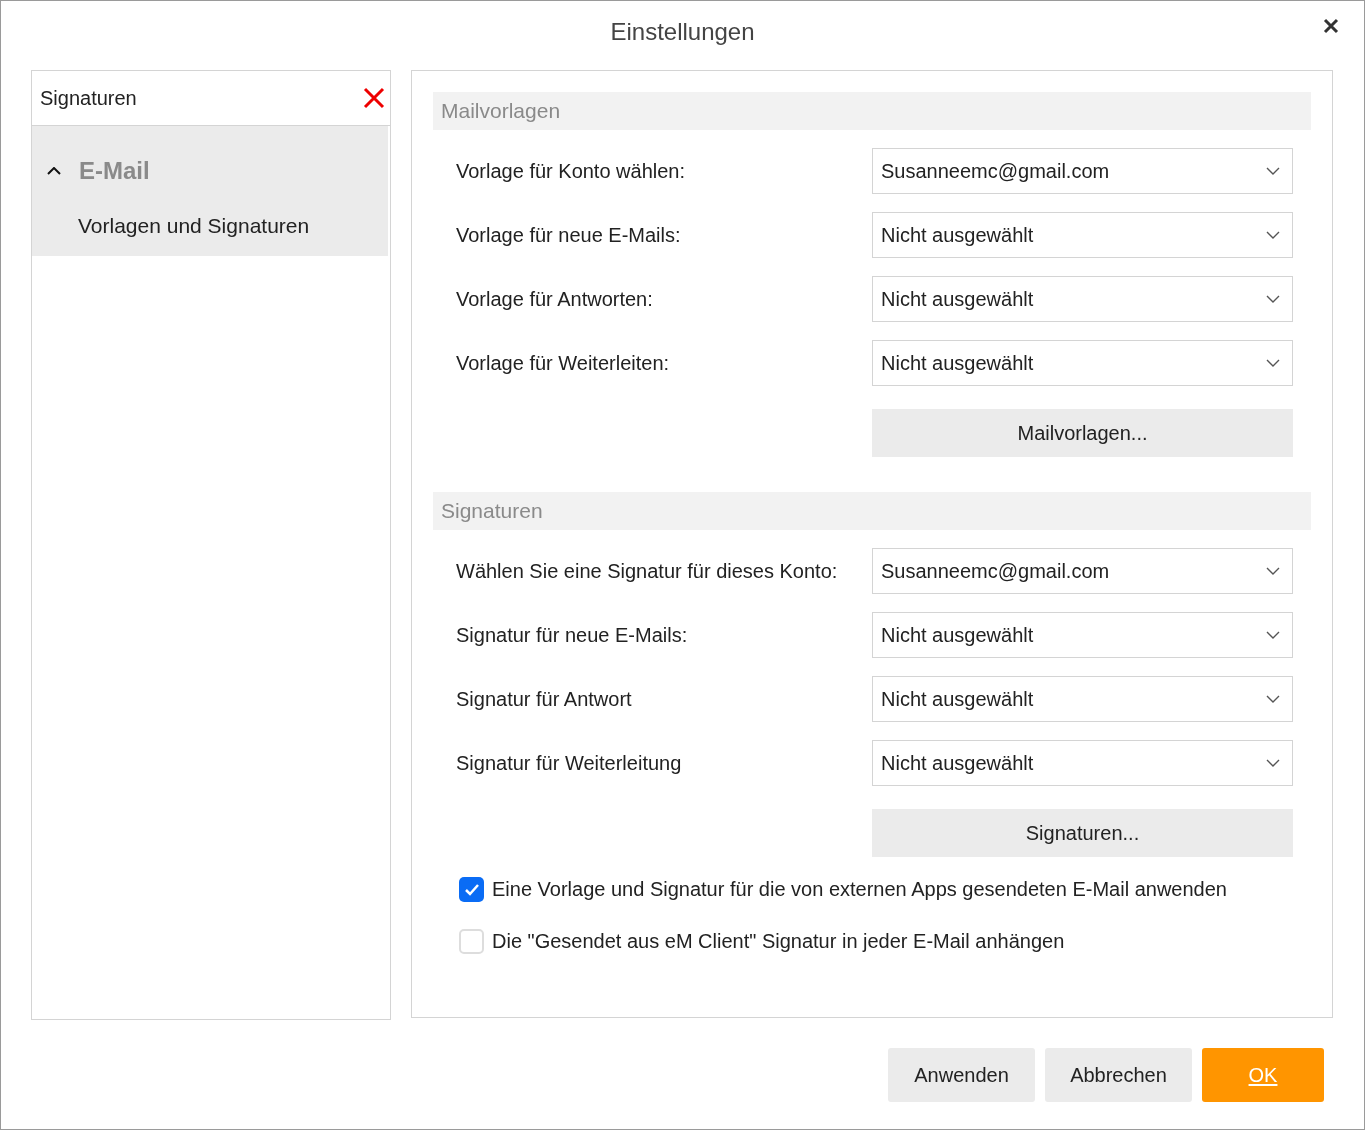 This screenshot has width=1365, height=1130. What do you see at coordinates (961, 1075) in the screenshot?
I see `dialog-button: Anwenden` at bounding box center [961, 1075].